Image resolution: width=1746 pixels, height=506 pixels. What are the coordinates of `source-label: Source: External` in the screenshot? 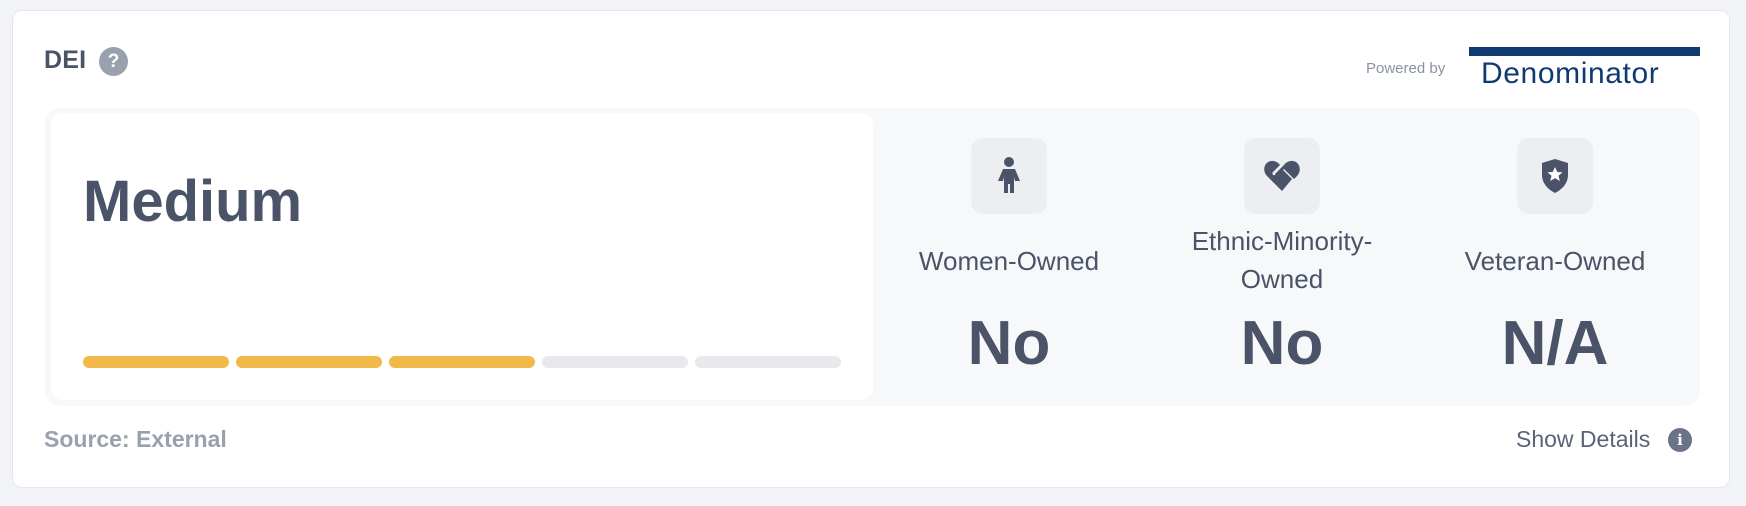 It's located at (135, 439).